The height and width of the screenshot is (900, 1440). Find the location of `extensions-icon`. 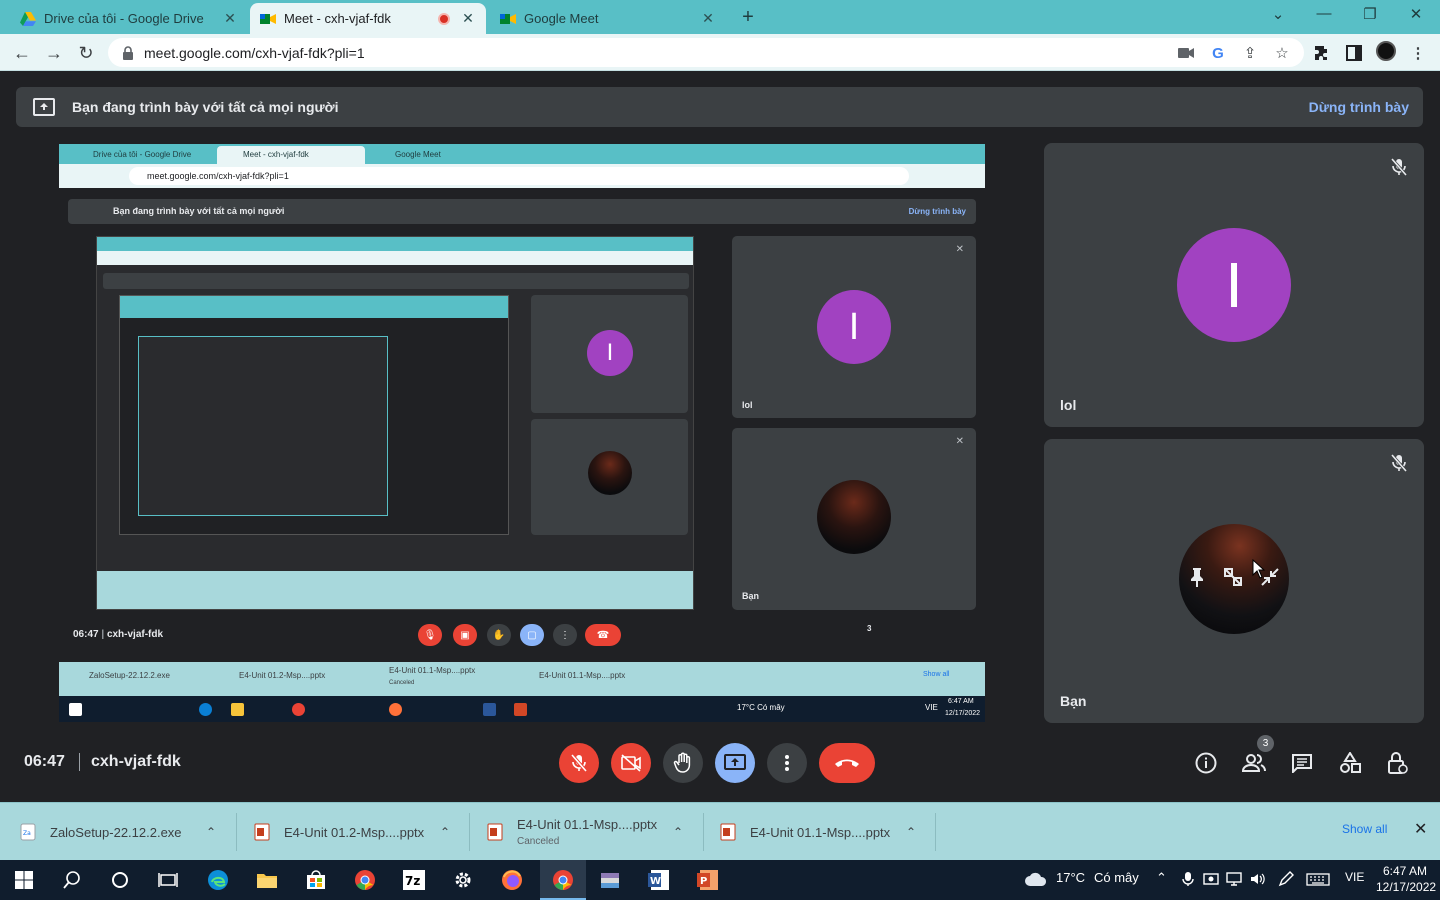

extensions-icon is located at coordinates (1322, 53).